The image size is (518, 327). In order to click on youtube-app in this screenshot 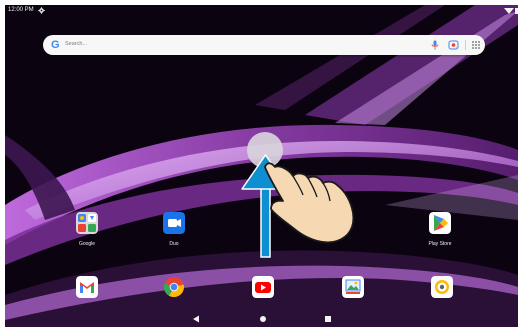, I will do `click(263, 287)`.